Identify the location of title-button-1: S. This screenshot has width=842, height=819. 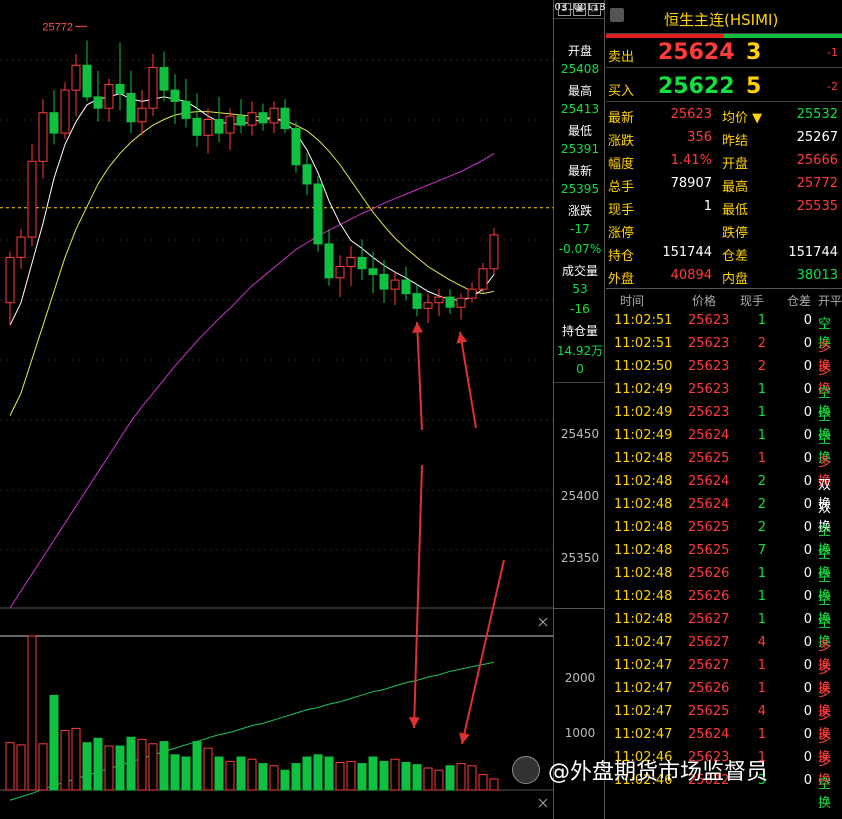
(564, 9).